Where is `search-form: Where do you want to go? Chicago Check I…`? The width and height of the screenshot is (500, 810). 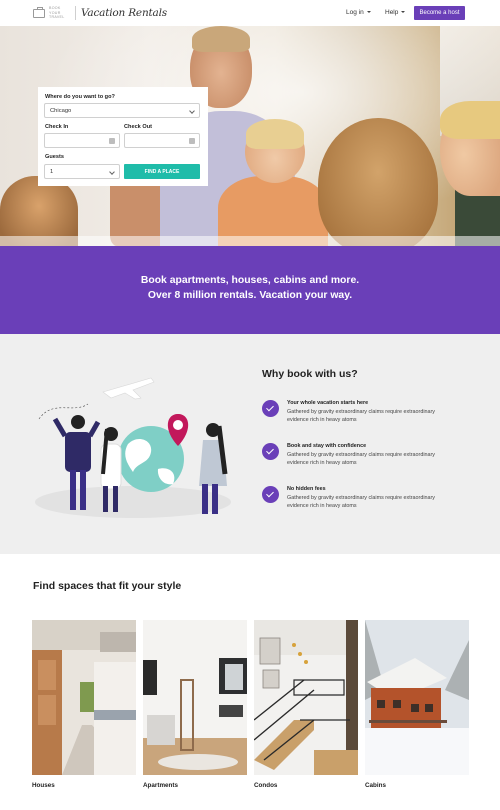
search-form: Where do you want to go? Chicago Check I… is located at coordinates (123, 136).